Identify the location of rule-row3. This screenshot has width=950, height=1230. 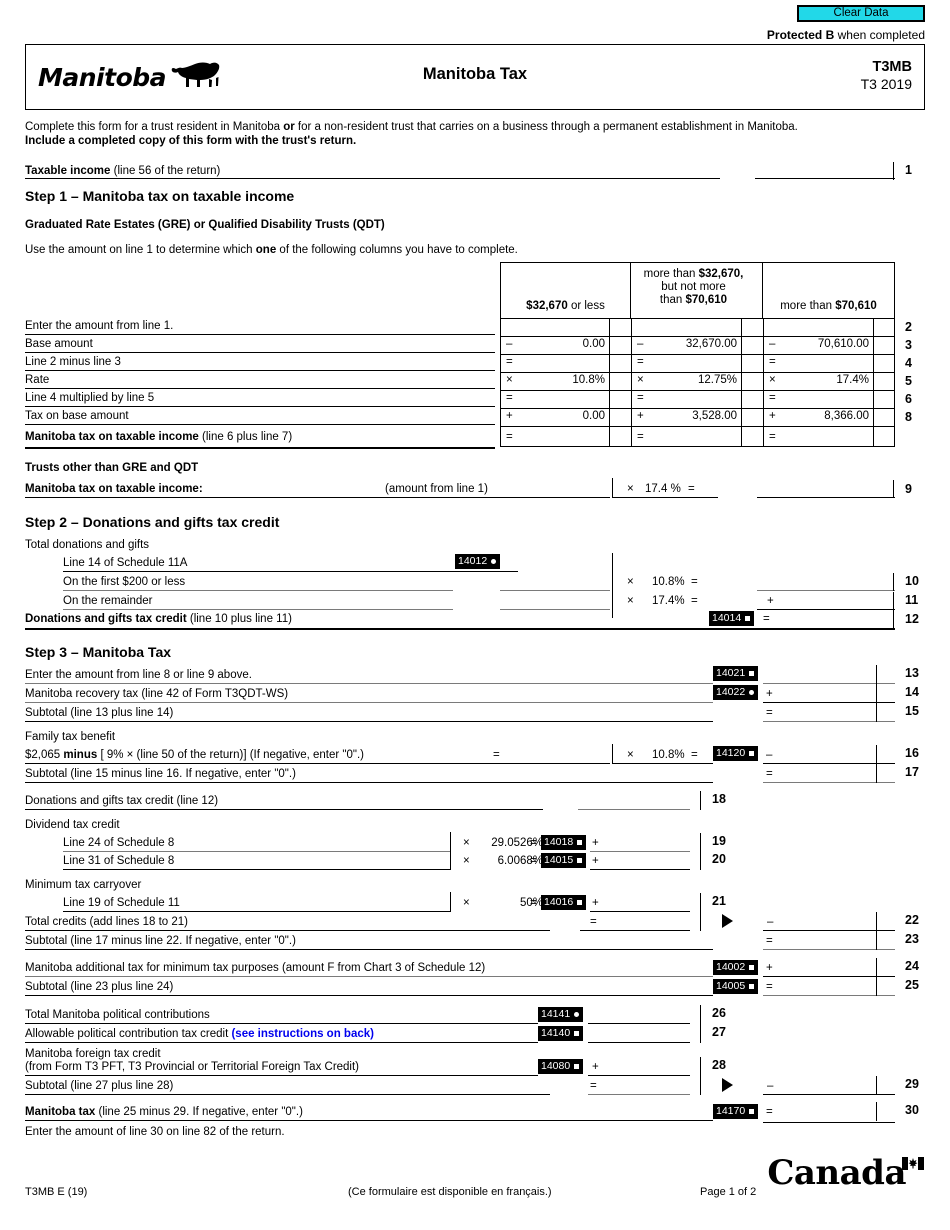
(260, 352).